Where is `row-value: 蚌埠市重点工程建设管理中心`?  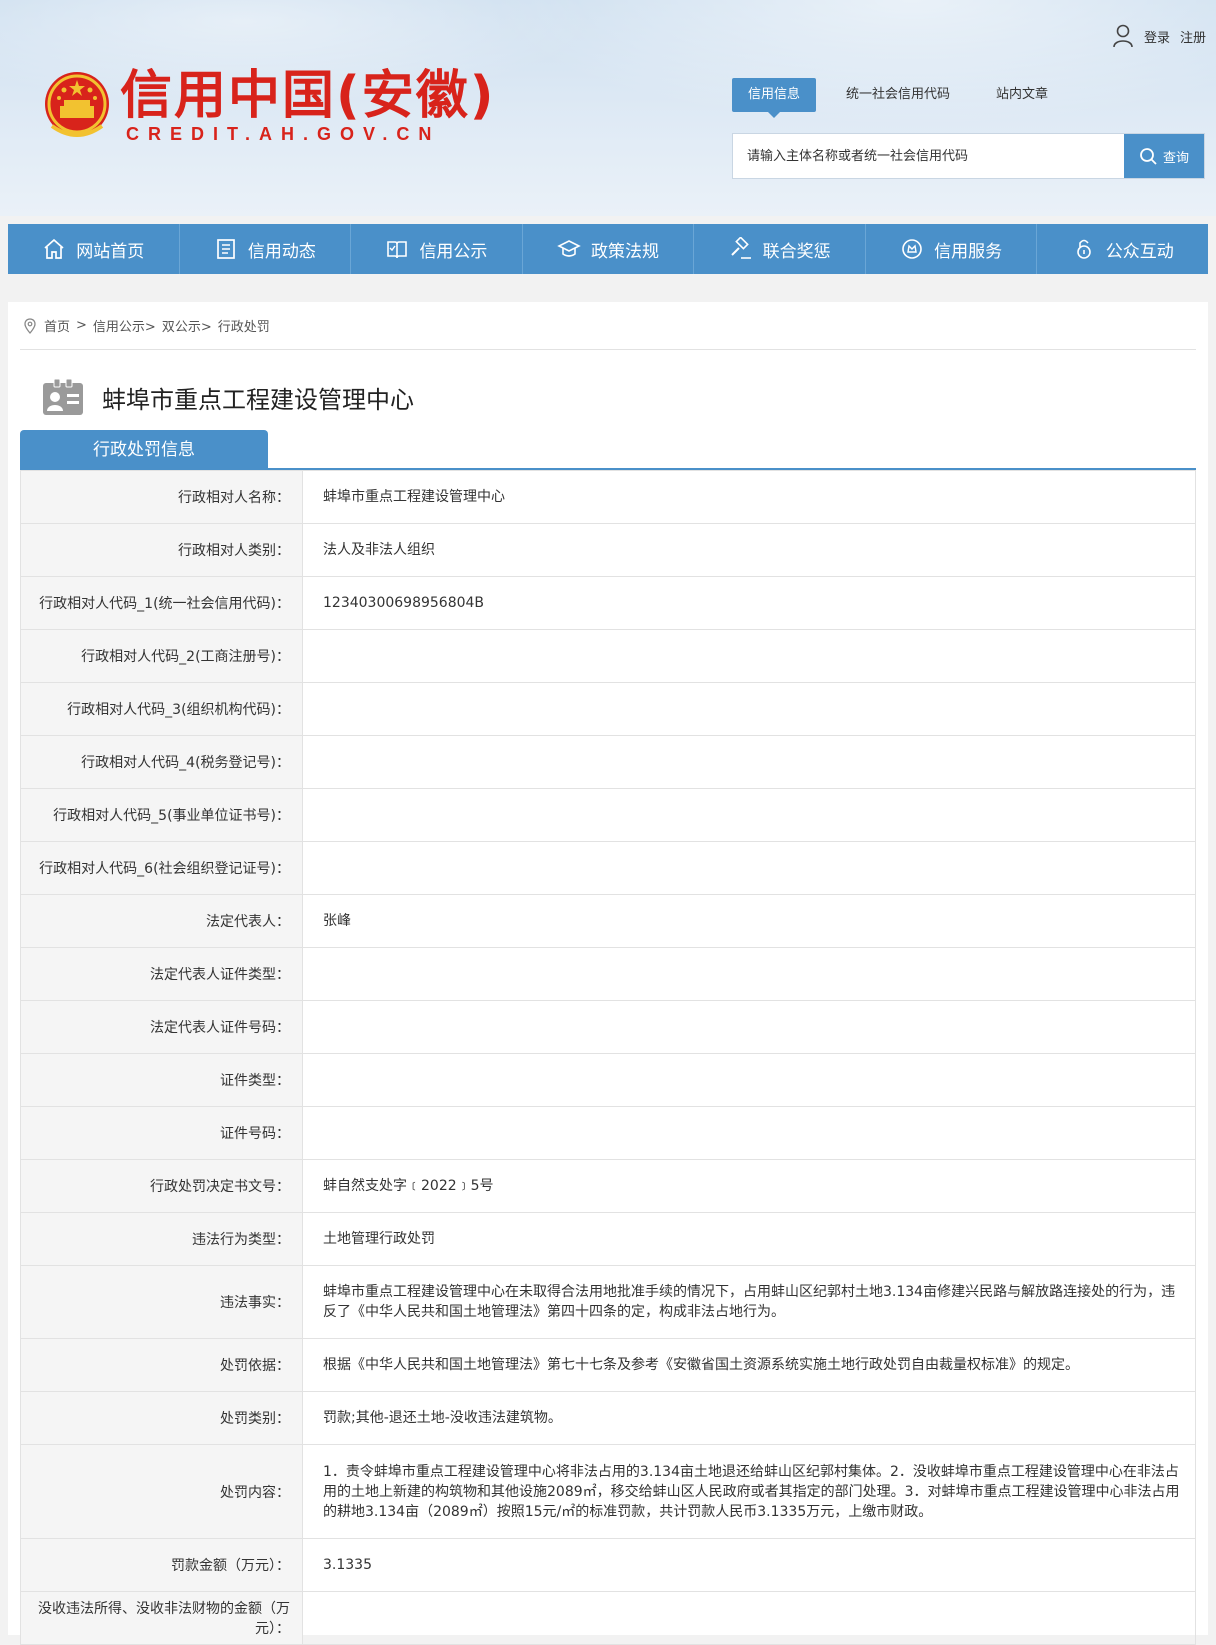 row-value: 蚌埠市重点工程建设管理中心 is located at coordinates (749, 497).